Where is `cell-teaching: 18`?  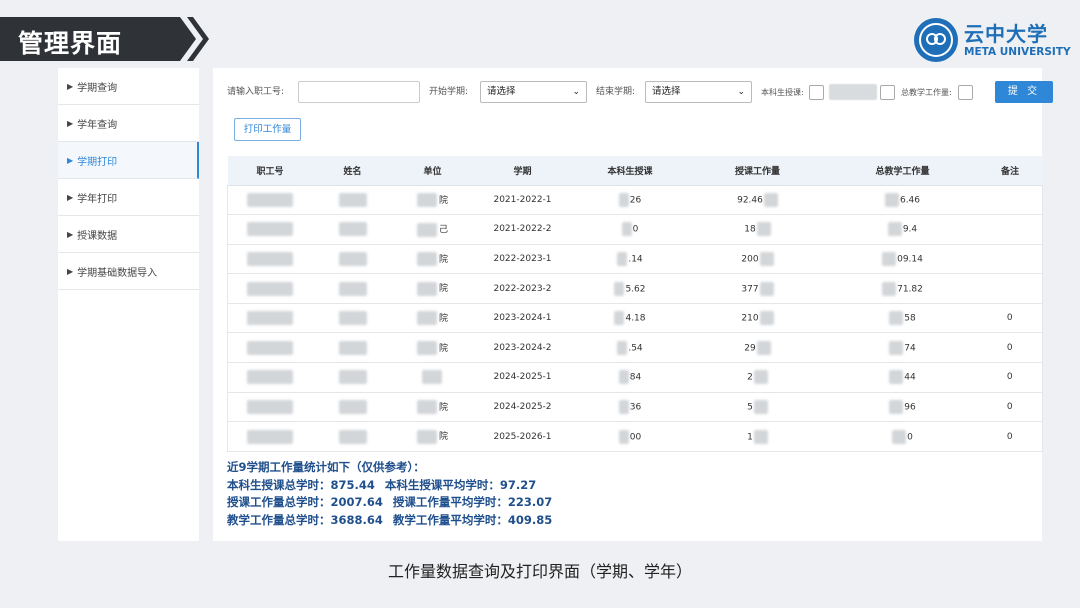 cell-teaching: 18 is located at coordinates (757, 229).